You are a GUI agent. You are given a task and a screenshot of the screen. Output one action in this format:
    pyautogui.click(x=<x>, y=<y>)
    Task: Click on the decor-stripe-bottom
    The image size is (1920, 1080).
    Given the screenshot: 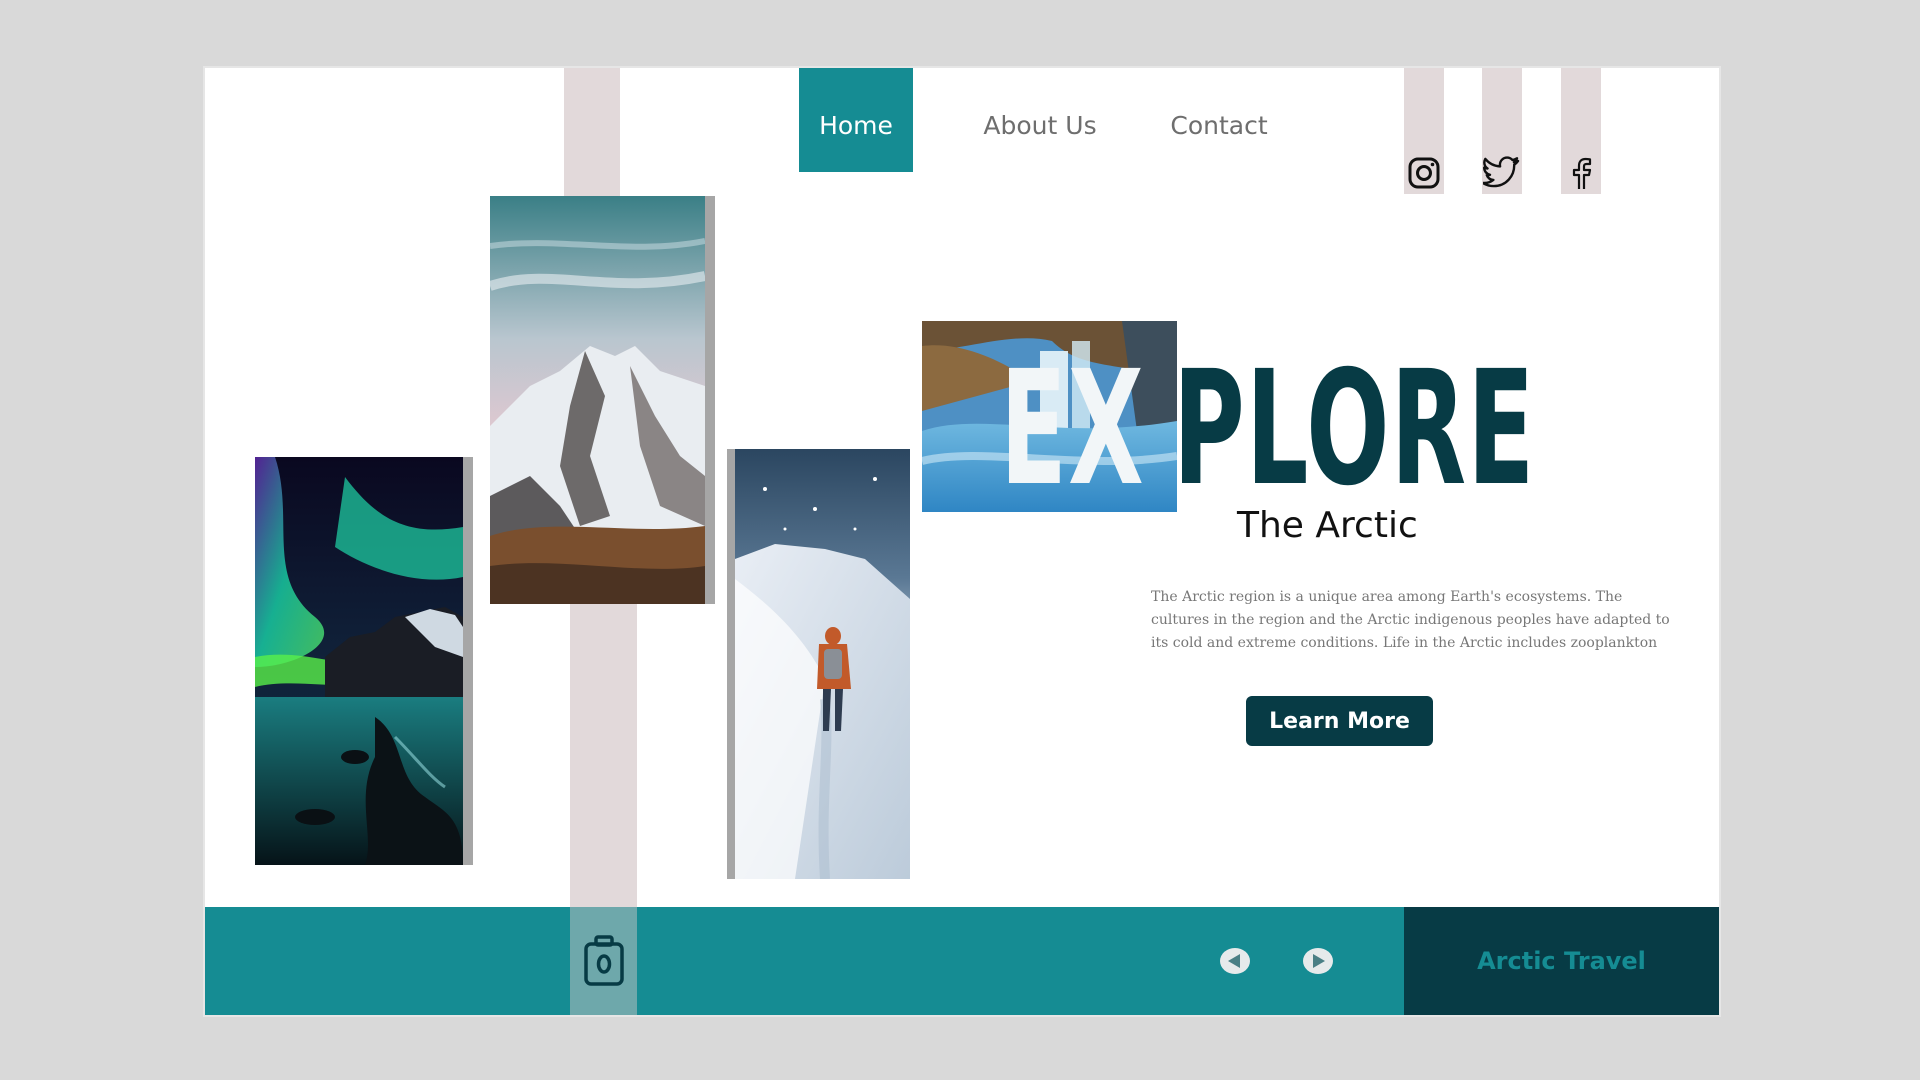 What is the action you would take?
    pyautogui.click(x=603, y=756)
    